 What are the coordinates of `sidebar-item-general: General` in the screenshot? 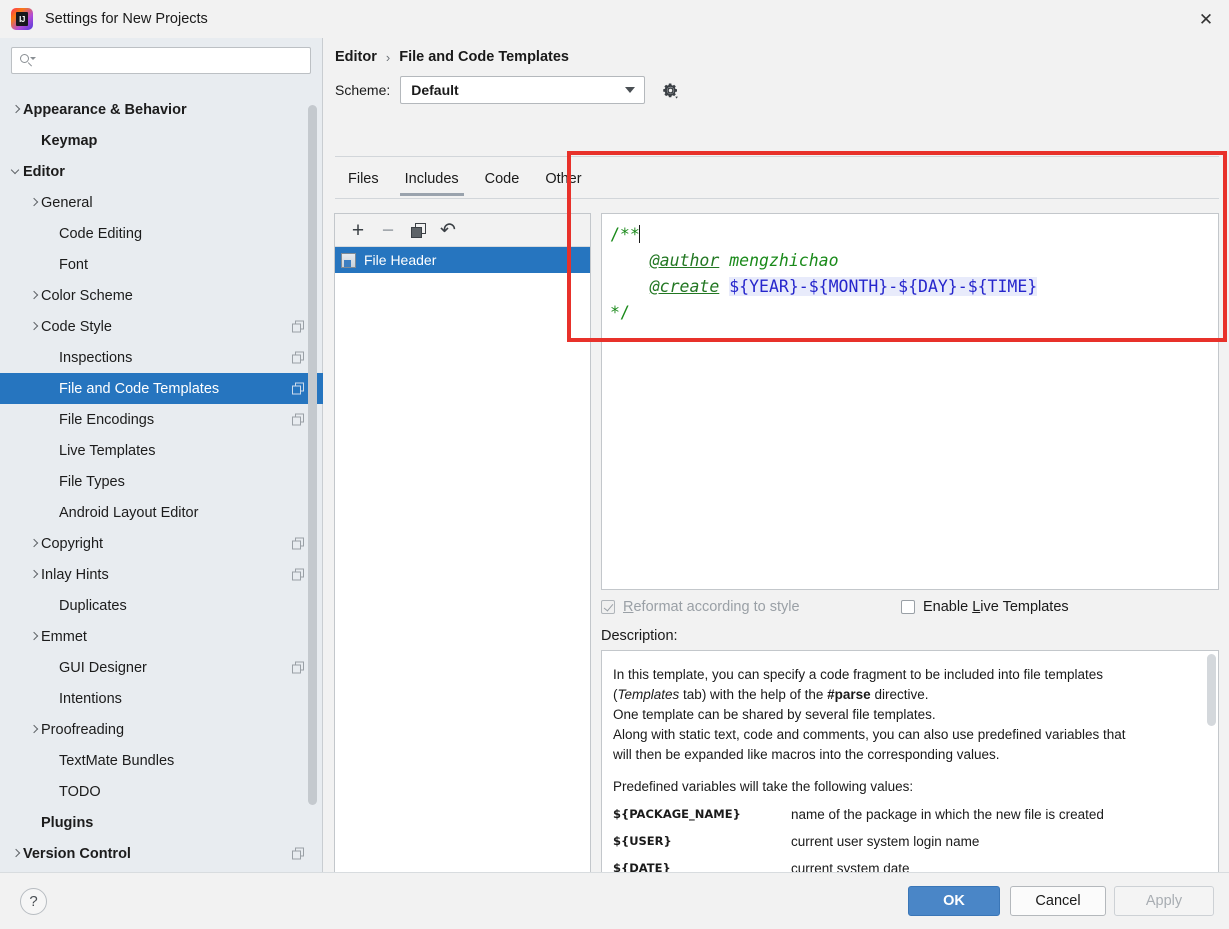 It's located at (161, 202).